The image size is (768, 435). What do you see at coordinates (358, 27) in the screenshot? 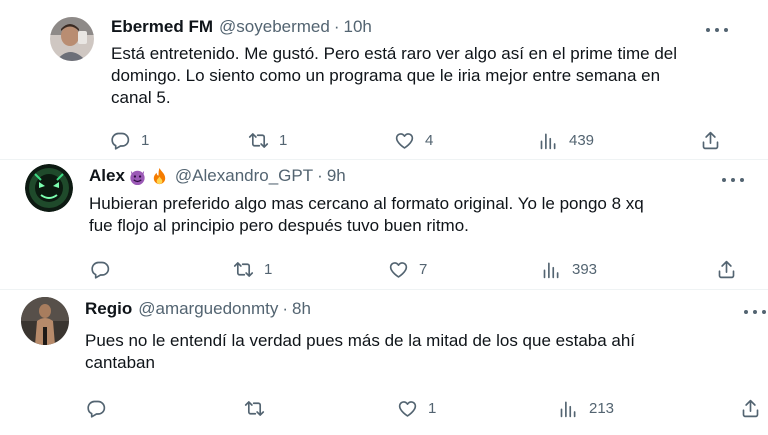
I see `timestamp: 10h` at bounding box center [358, 27].